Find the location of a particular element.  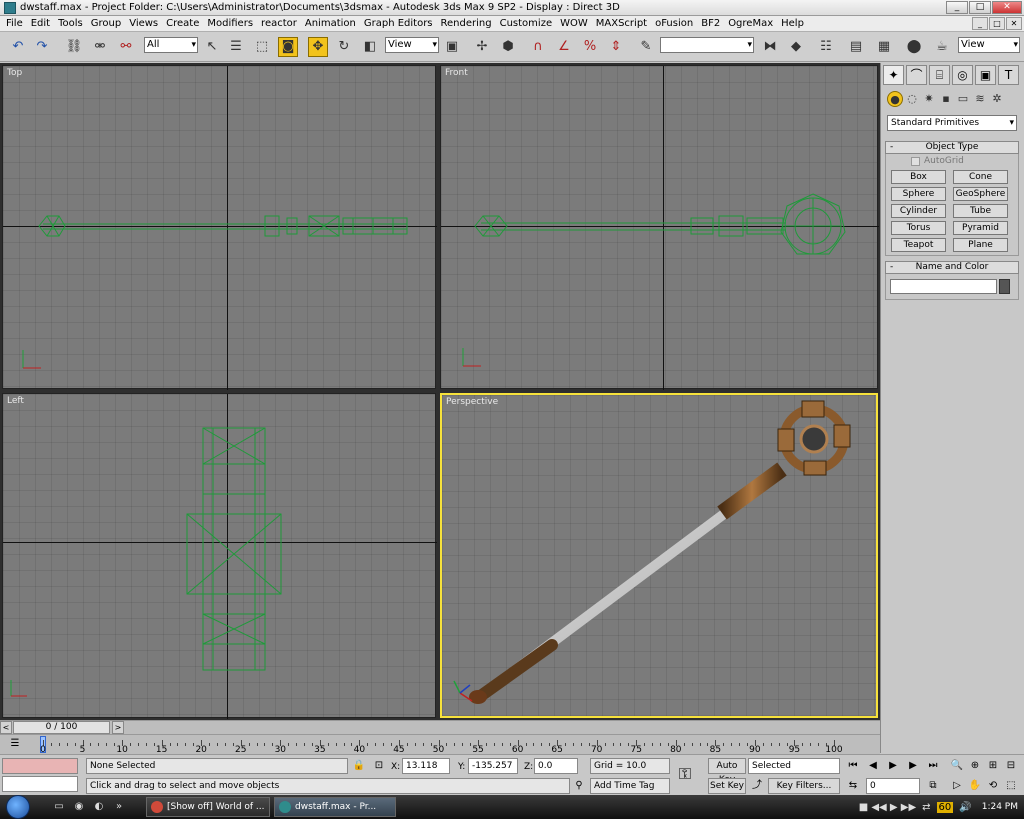

shapes-icon: ◌ is located at coordinates (912, 99).